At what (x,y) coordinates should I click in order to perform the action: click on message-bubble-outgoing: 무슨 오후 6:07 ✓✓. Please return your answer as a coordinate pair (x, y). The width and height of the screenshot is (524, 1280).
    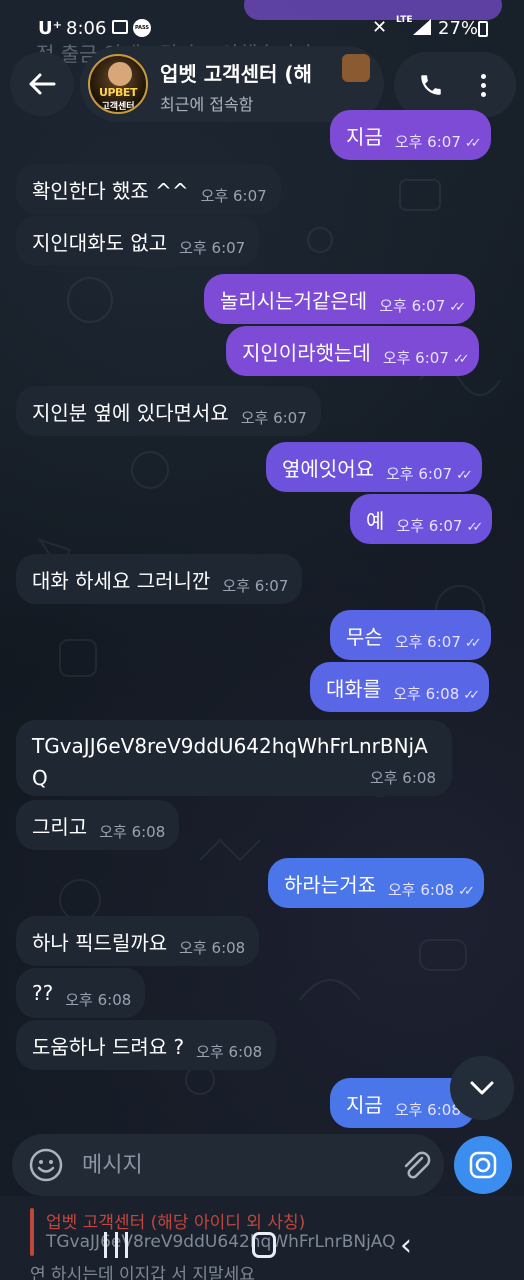
    Looking at the image, I should click on (410, 635).